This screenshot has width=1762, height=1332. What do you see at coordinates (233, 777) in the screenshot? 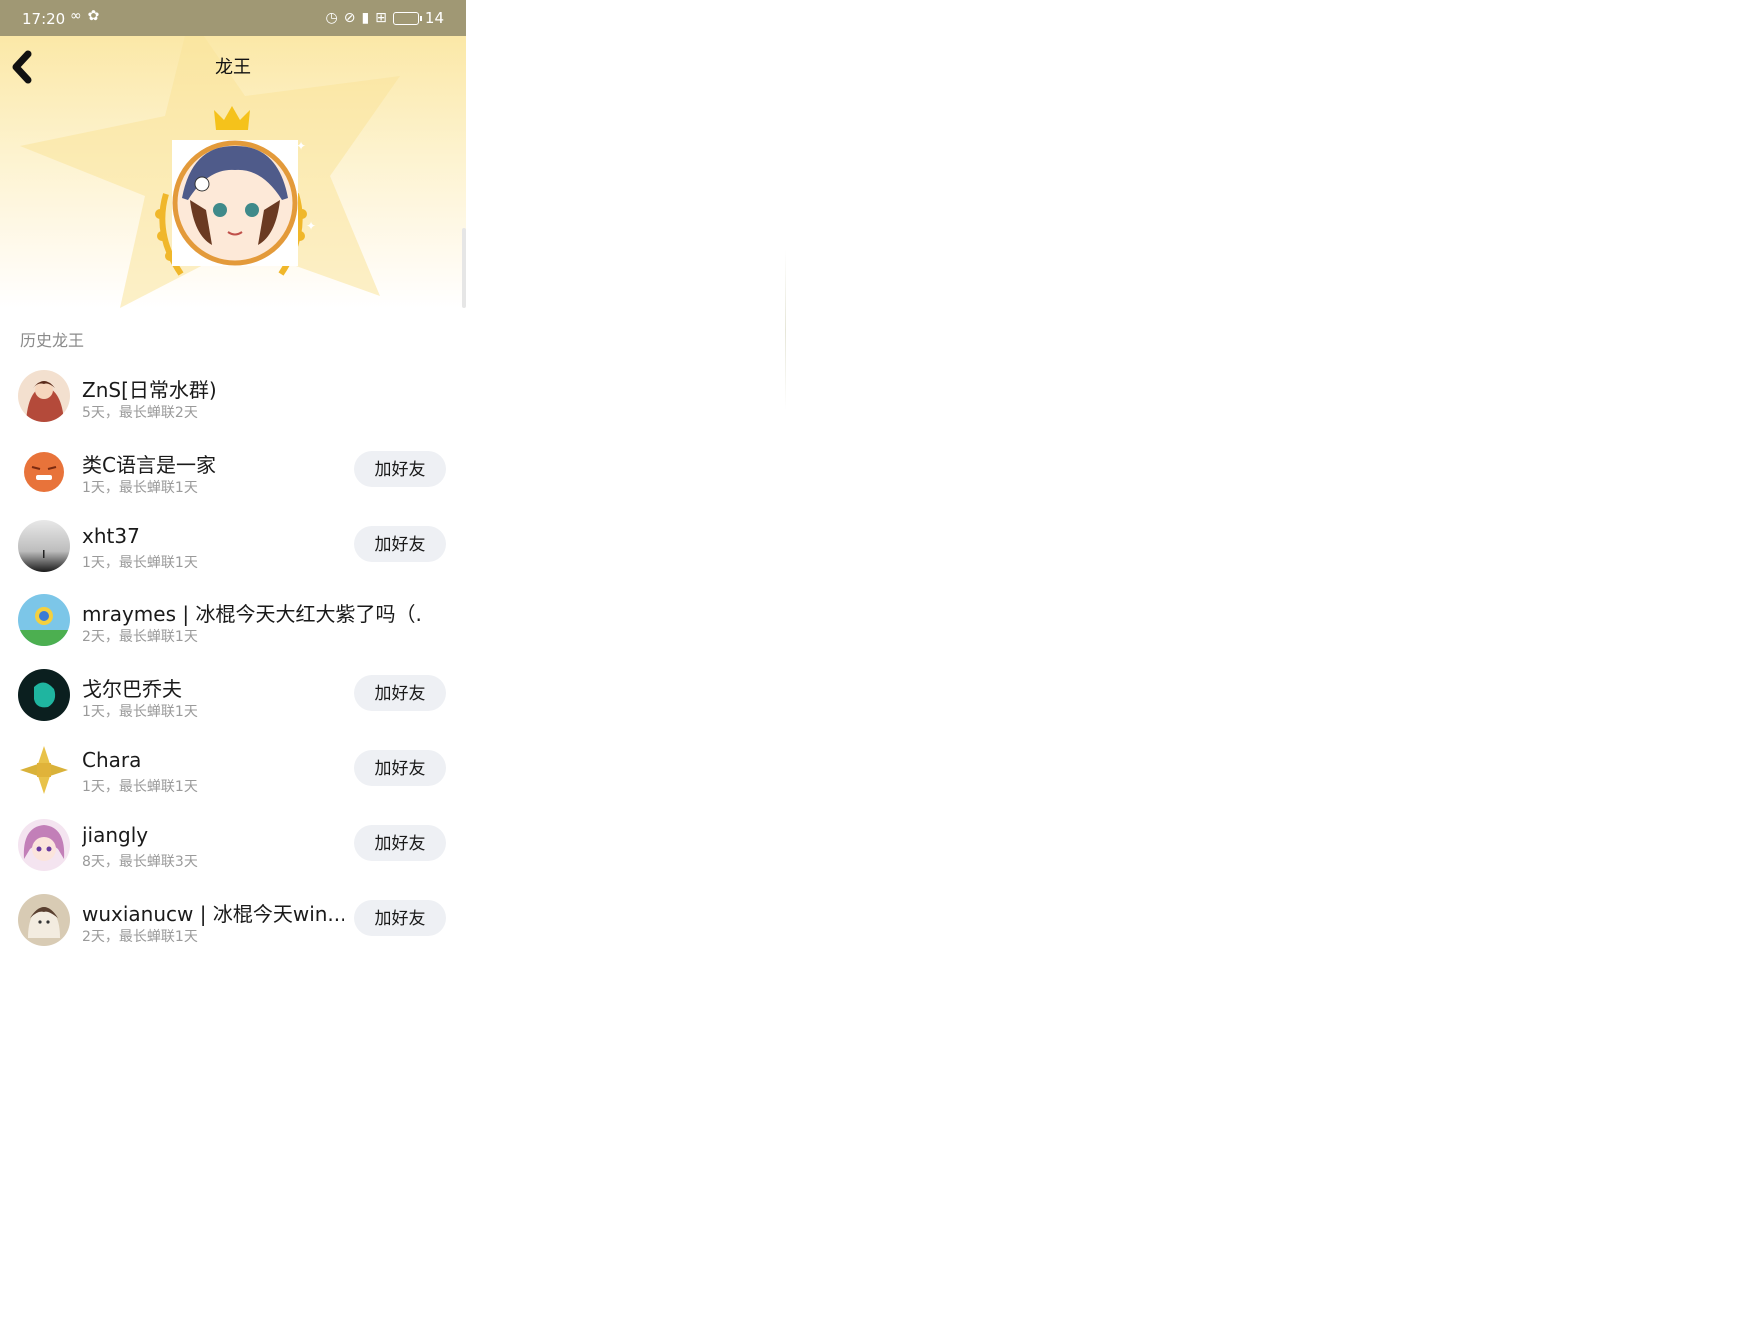
I see `list-item: Chara 1天，最长蝉联1天 加好友` at bounding box center [233, 777].